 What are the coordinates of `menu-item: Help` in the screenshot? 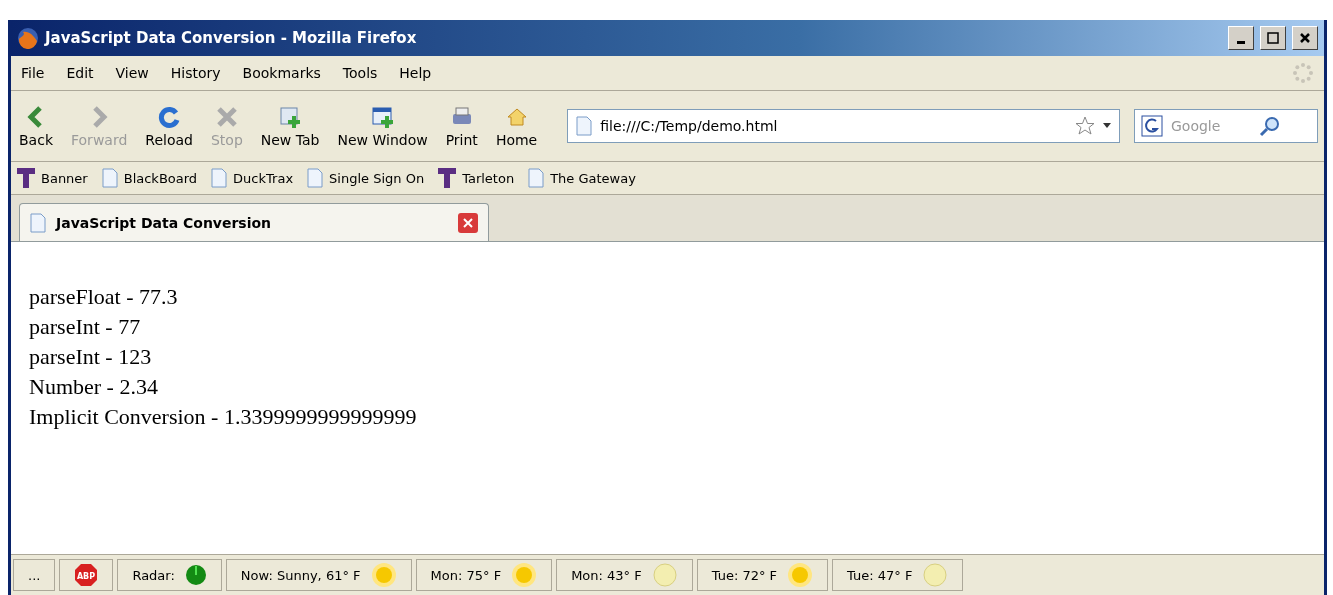 It's located at (415, 73).